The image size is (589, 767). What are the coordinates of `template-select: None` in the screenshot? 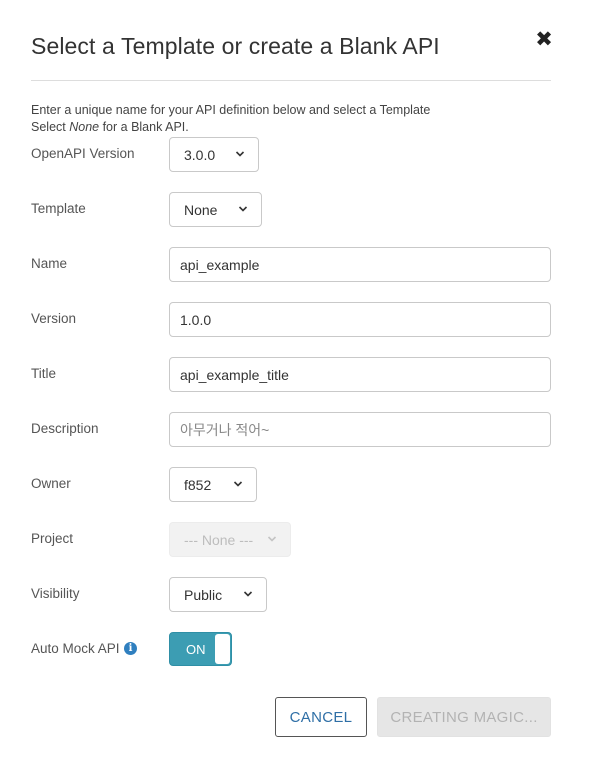 It's located at (215, 209).